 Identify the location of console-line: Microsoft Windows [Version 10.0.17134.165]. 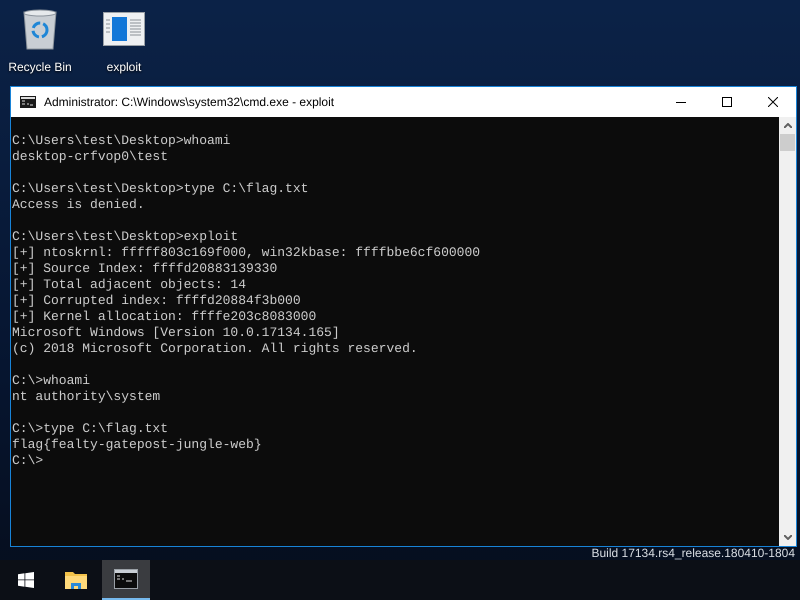
(176, 333).